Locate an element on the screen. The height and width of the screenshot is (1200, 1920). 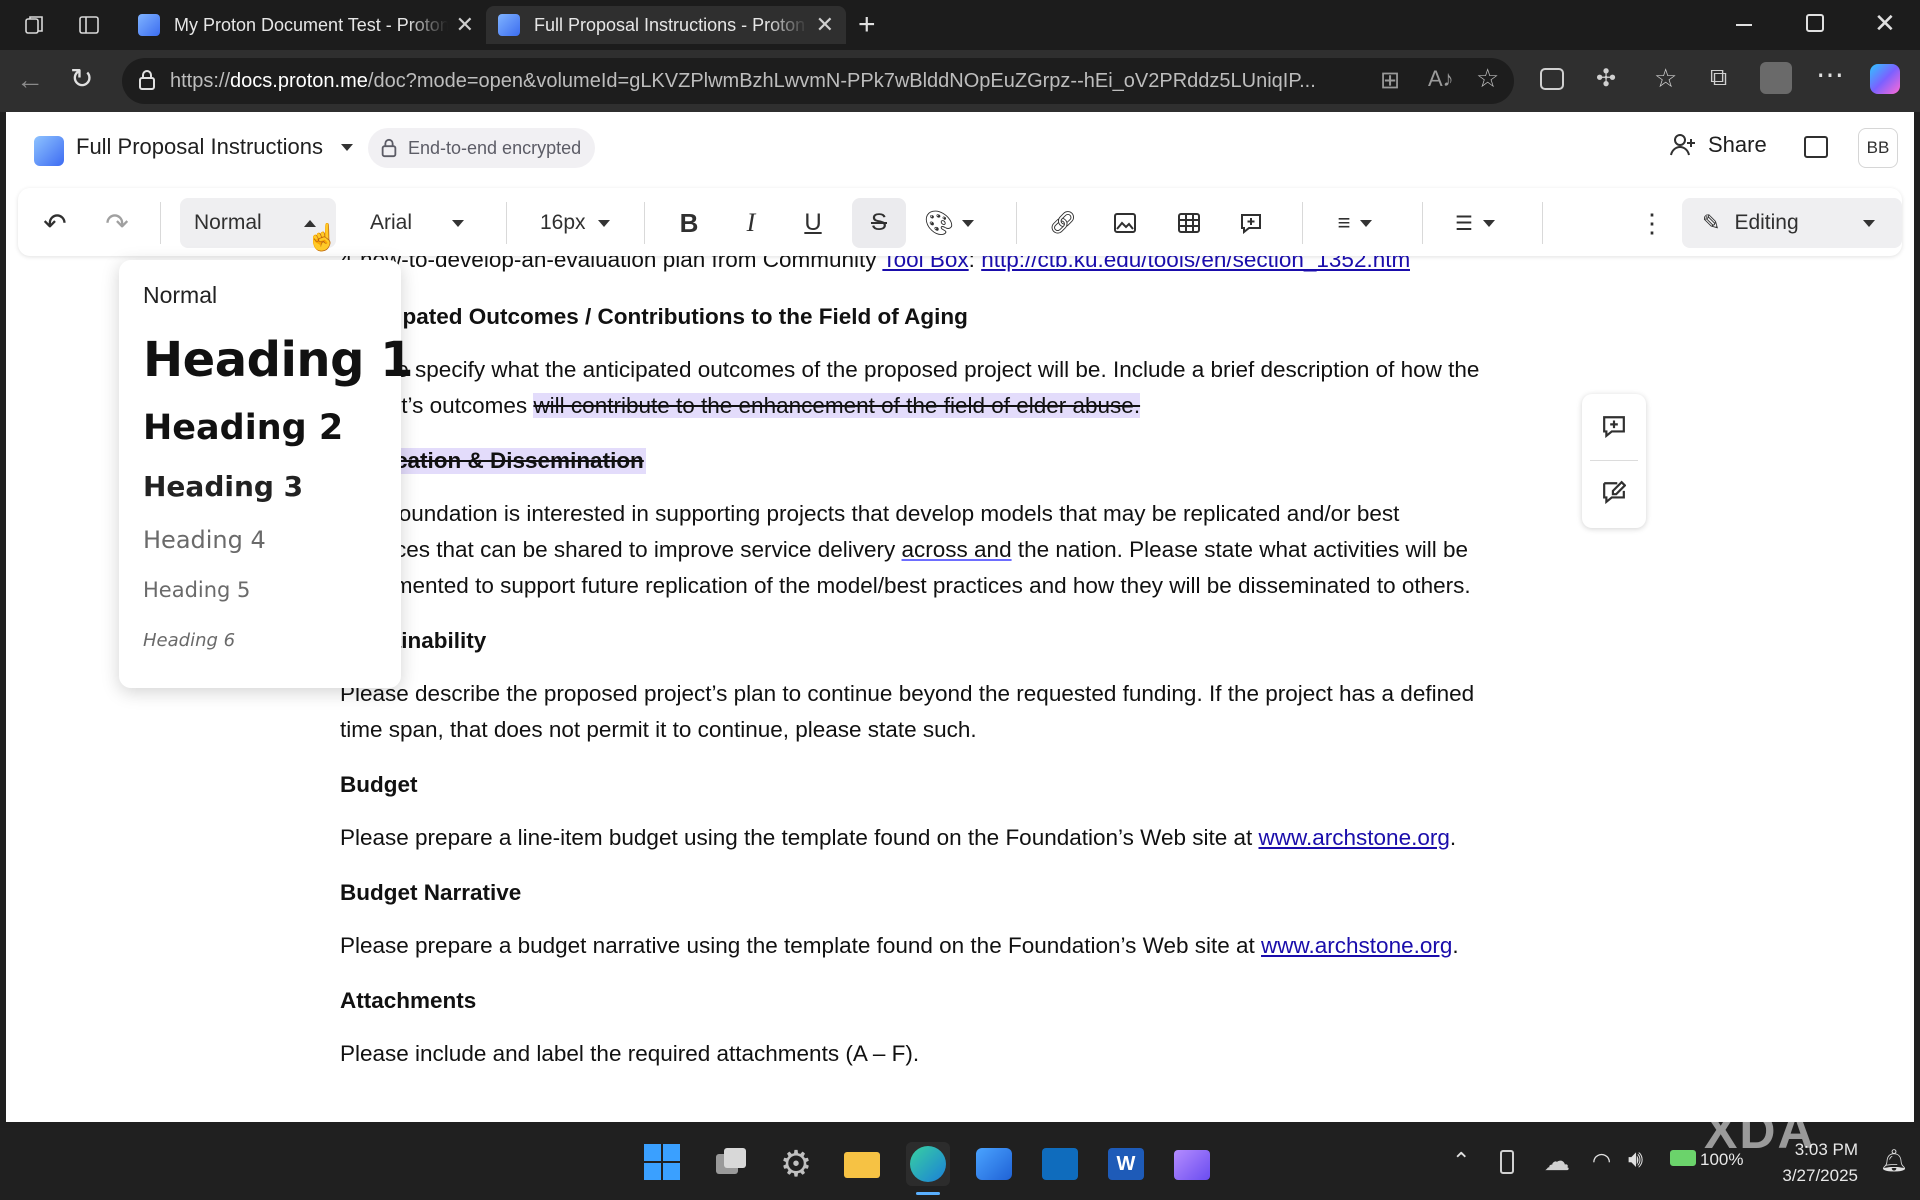
style-option-heading-5: Heading 5 is located at coordinates (196, 590).